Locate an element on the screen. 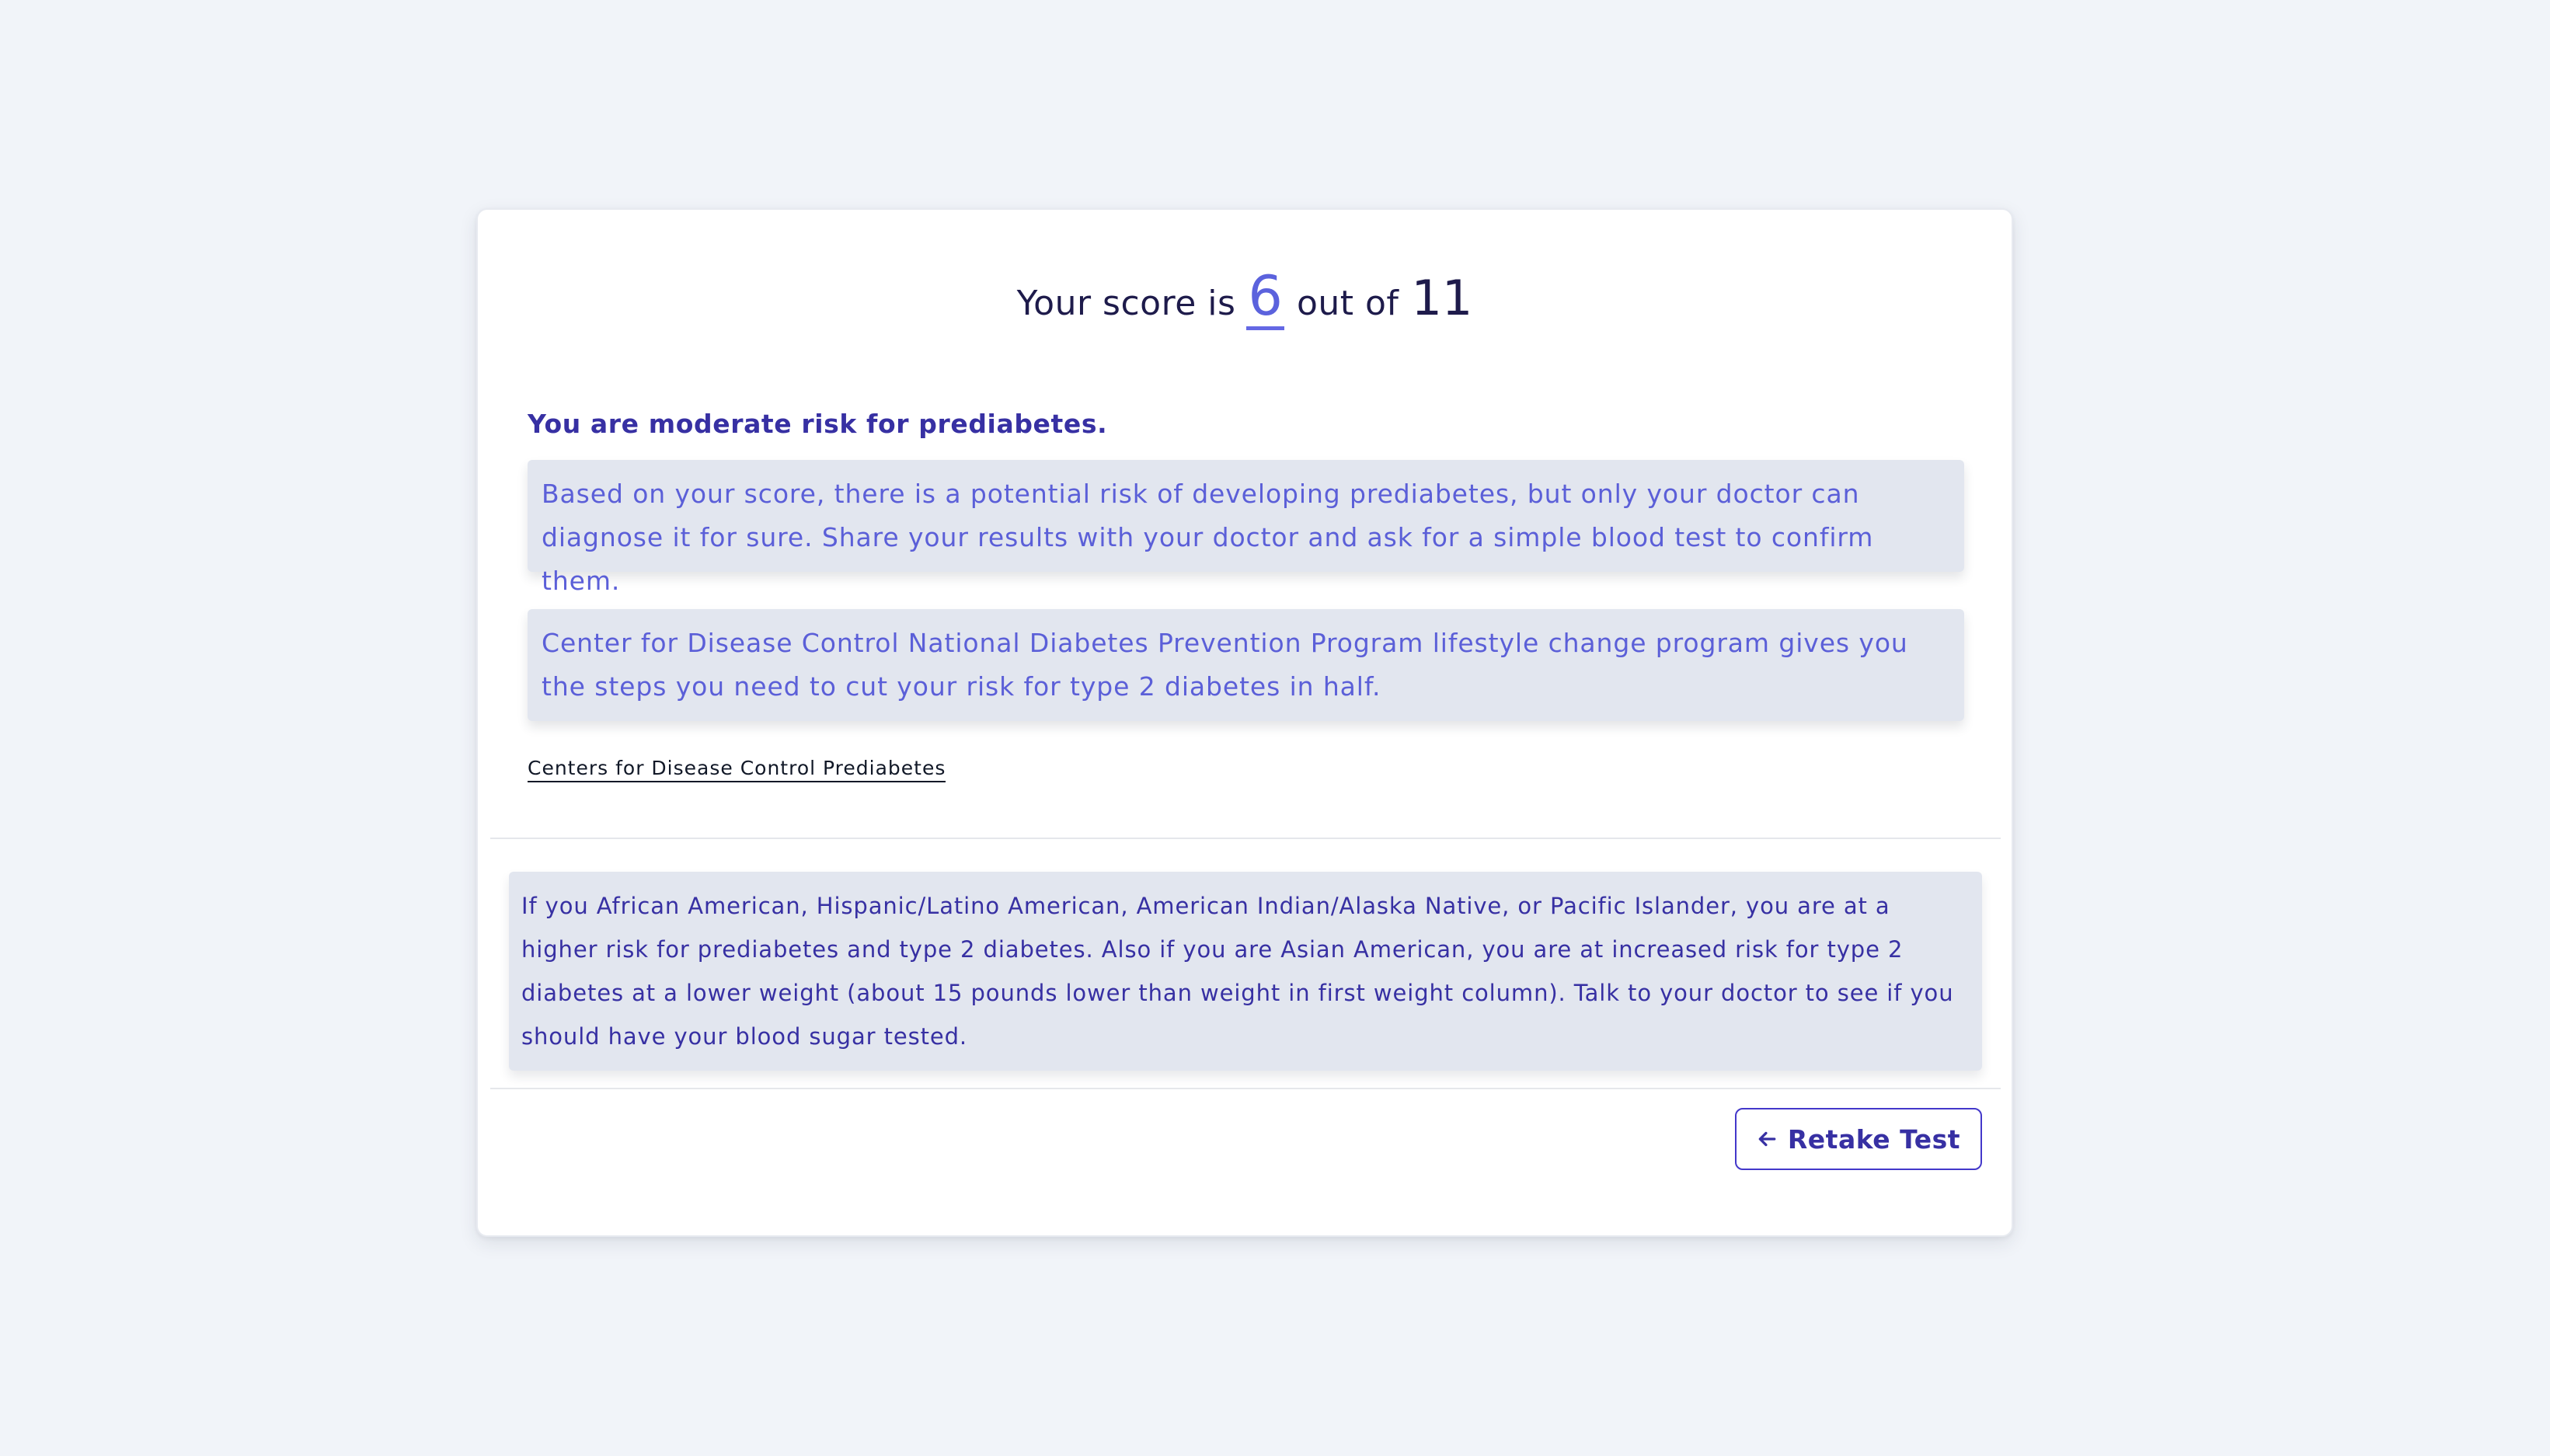  risk-heading: You are moderate risk for prediabetes. is located at coordinates (818, 424).